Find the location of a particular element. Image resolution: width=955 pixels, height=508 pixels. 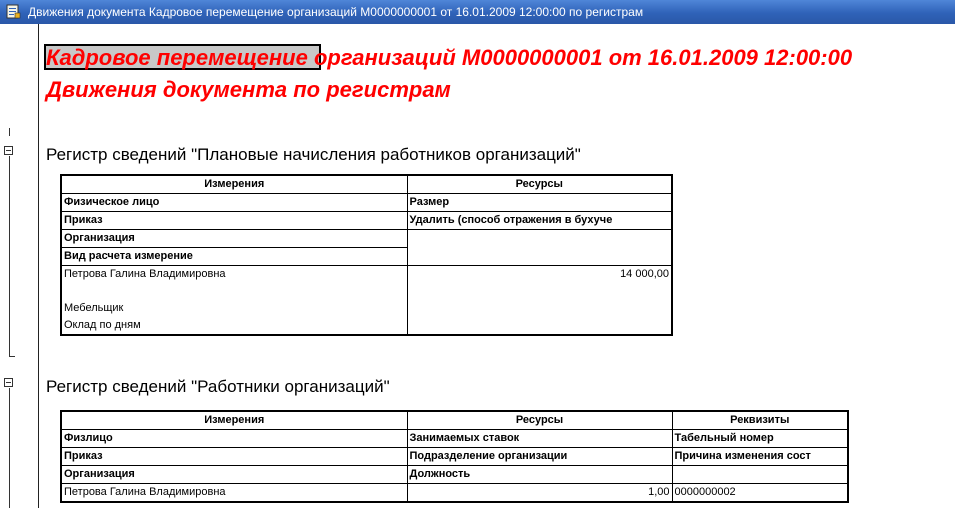

register2-col-props: Реквизиты is located at coordinates (760, 420).